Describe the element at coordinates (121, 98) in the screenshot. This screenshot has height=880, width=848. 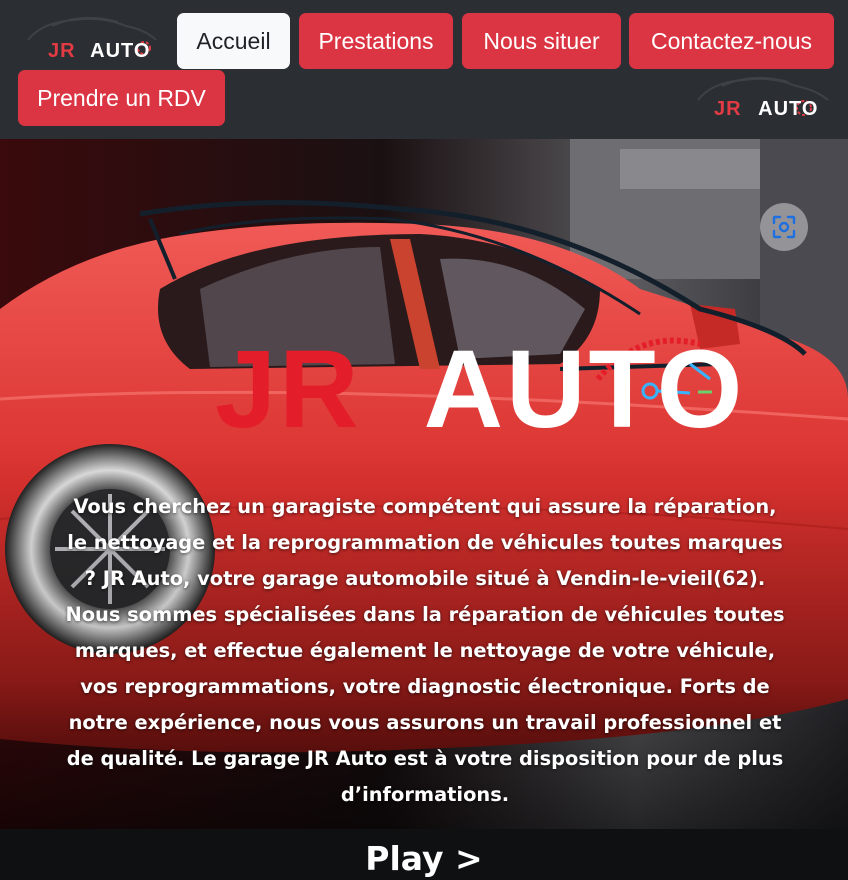
I see `nav-prendre-rdv-button: Prendre un RDV` at that location.